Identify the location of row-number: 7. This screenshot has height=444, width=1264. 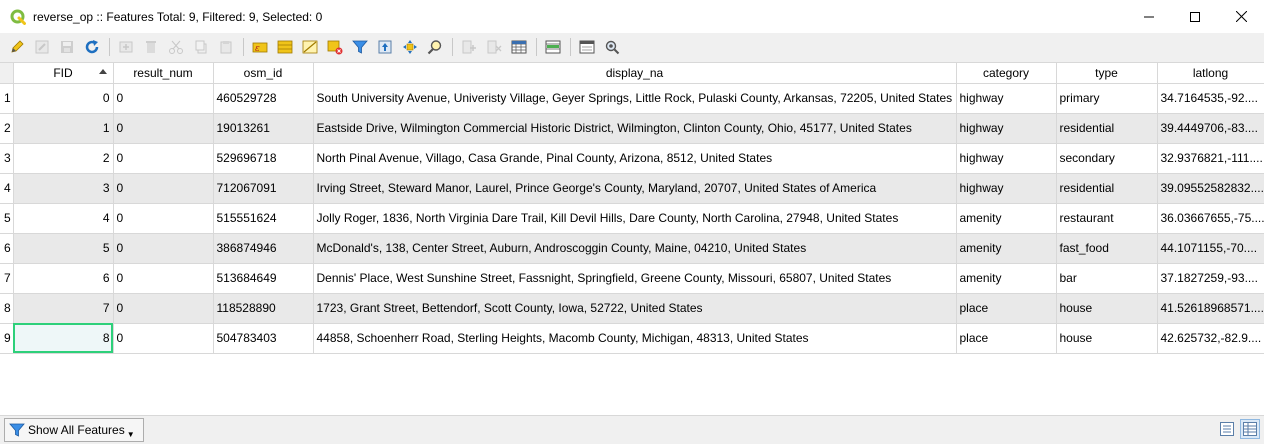
(7, 278).